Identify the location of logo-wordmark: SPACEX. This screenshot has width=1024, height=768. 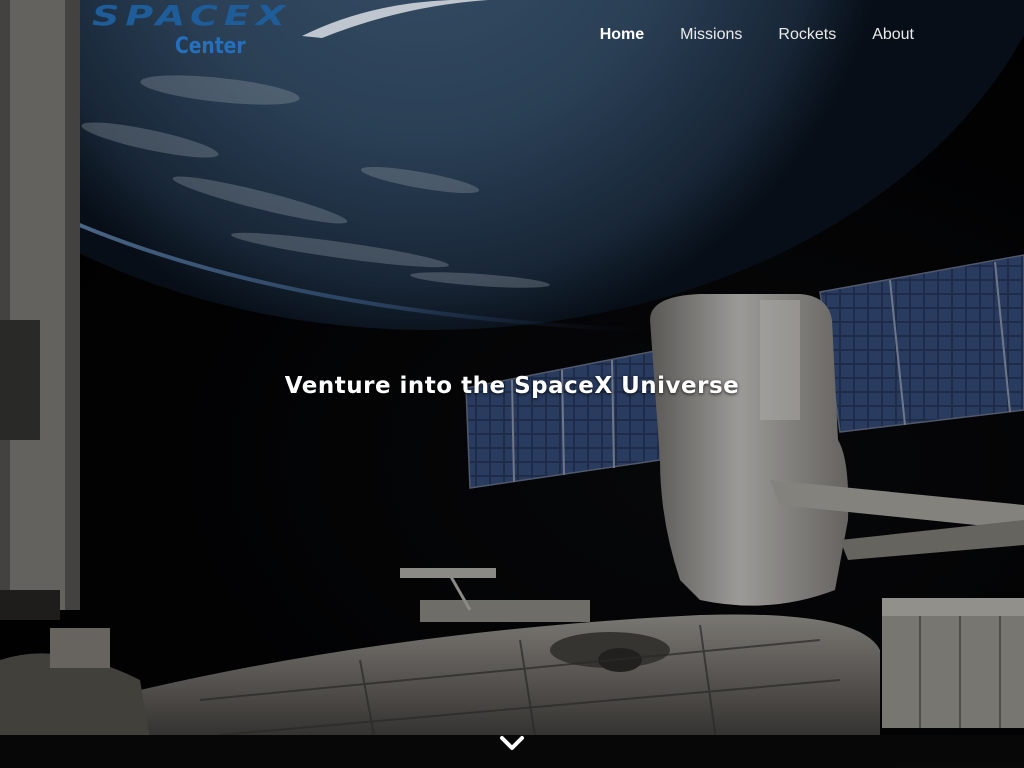
(192, 16).